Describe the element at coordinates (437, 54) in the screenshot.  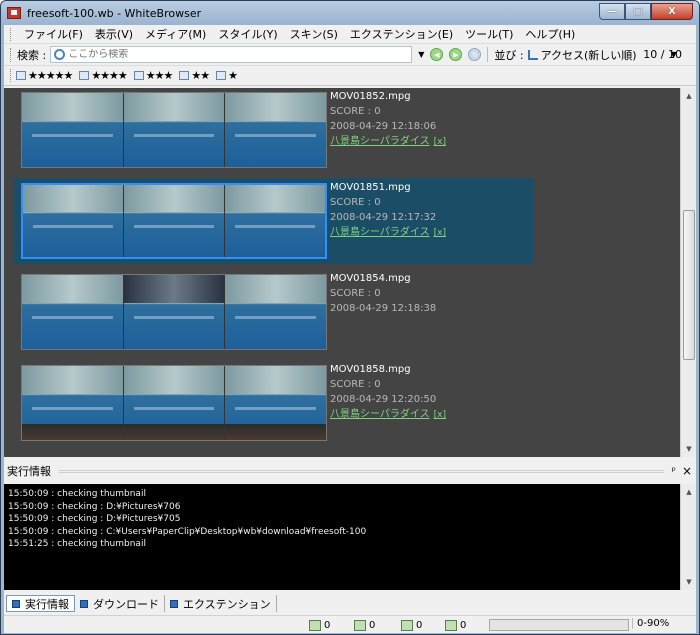
I see `back-icon: ◀` at that location.